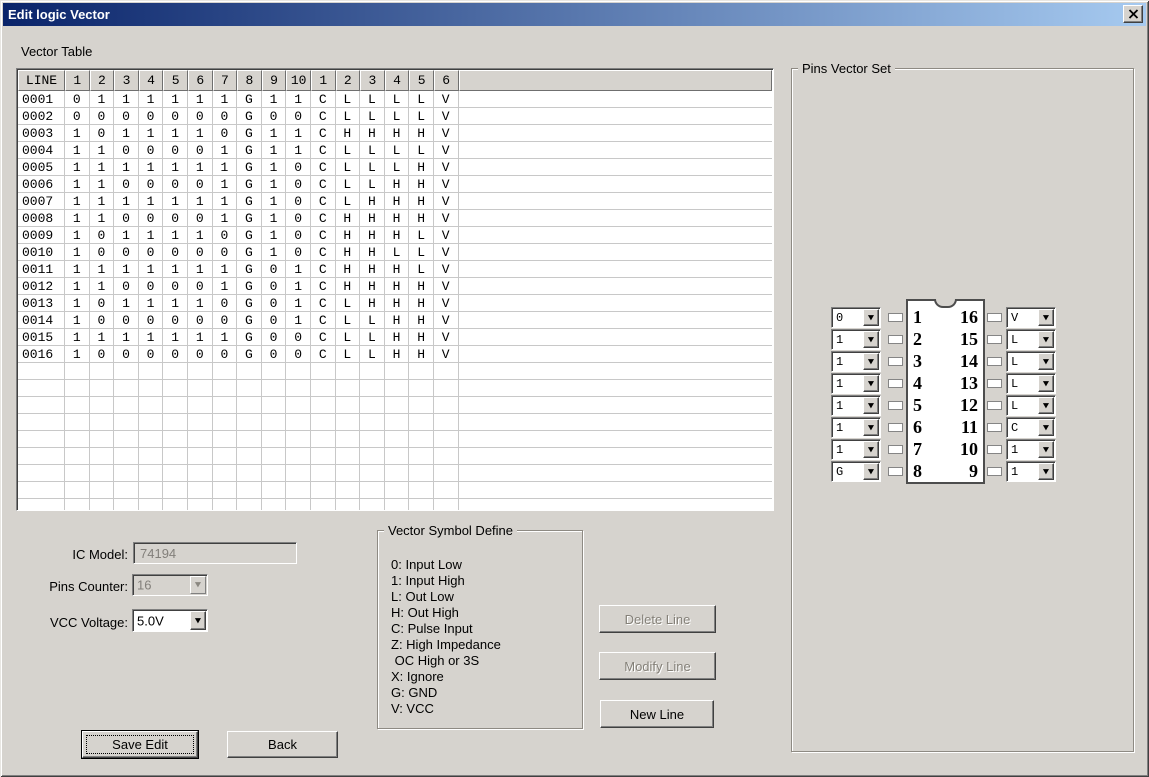 The width and height of the screenshot is (1149, 777). What do you see at coordinates (395, 99) in the screenshot?
I see `table-row: 0001 0 1 1 1 1 1 1 G 1 1 C L L L L V` at bounding box center [395, 99].